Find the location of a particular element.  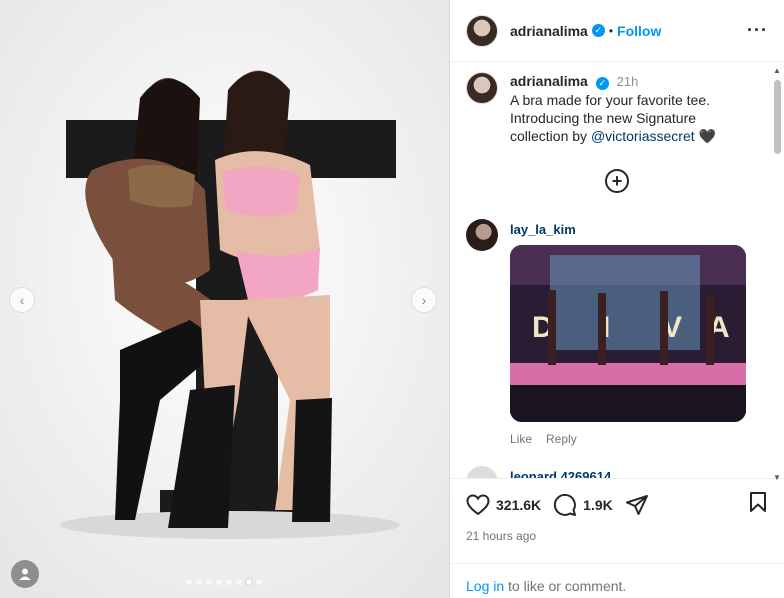

comment-gif: D I V A is located at coordinates (628, 333).